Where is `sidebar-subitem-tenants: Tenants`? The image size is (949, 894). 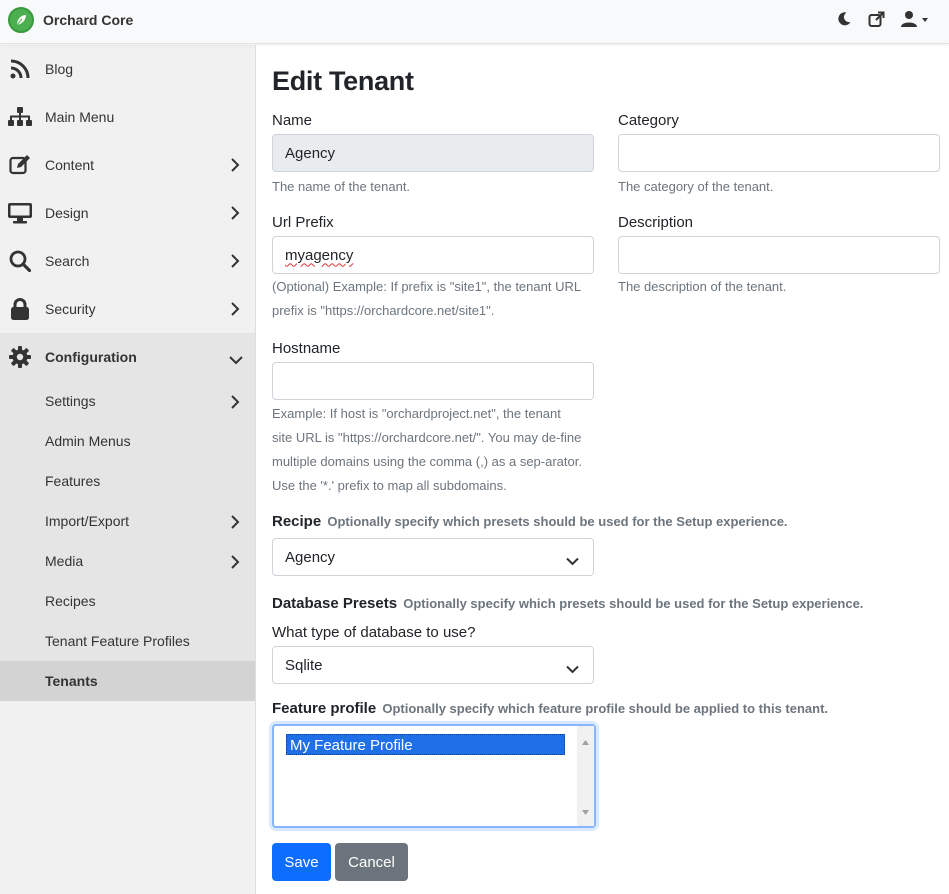 sidebar-subitem-tenants: Tenants is located at coordinates (127, 681).